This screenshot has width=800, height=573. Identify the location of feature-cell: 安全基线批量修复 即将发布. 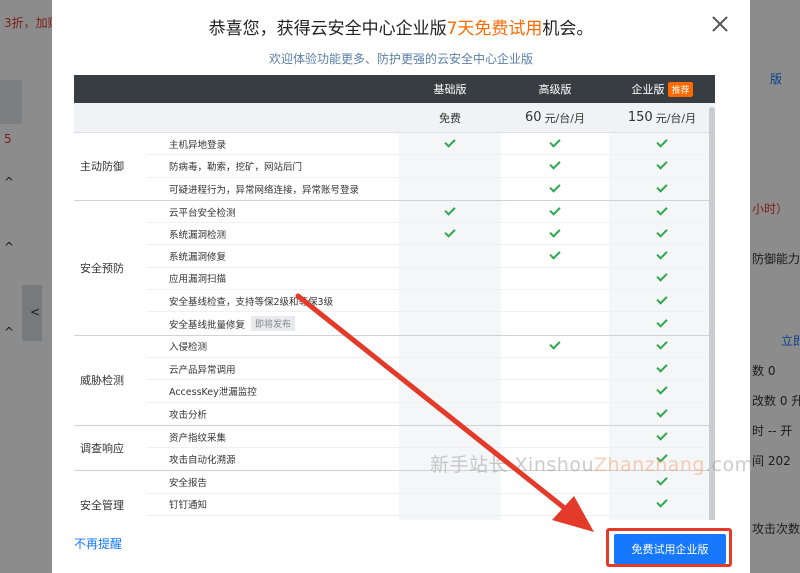
(273, 323).